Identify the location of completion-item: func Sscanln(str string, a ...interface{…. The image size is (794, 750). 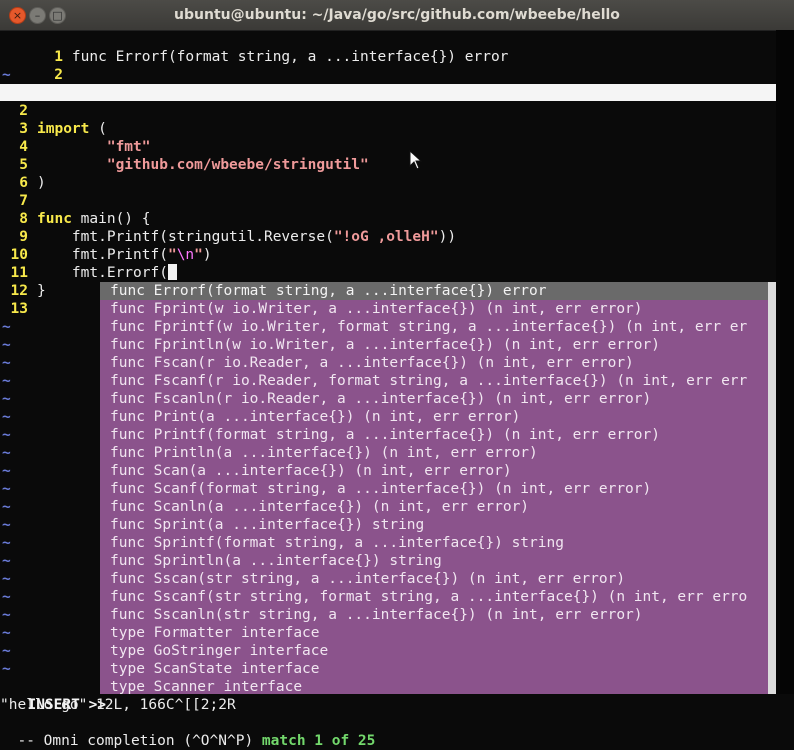
(434, 615).